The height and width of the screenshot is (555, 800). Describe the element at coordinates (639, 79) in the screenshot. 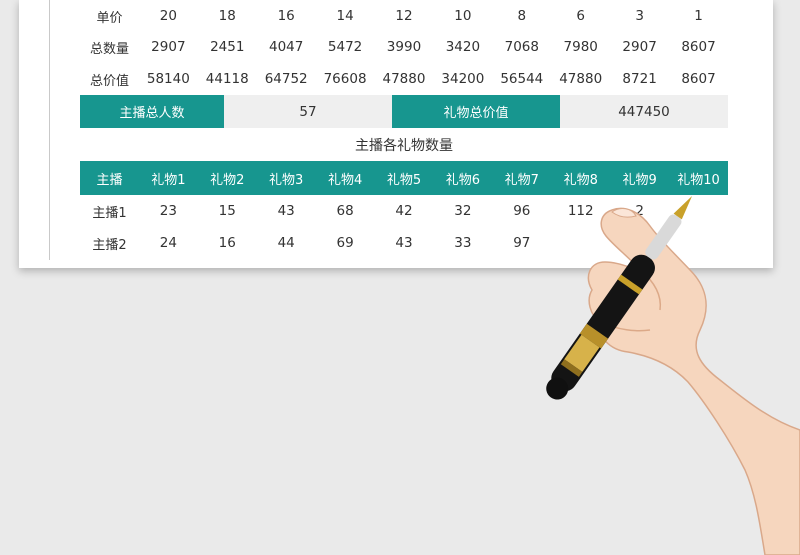

I see `table-cell: 8721` at that location.